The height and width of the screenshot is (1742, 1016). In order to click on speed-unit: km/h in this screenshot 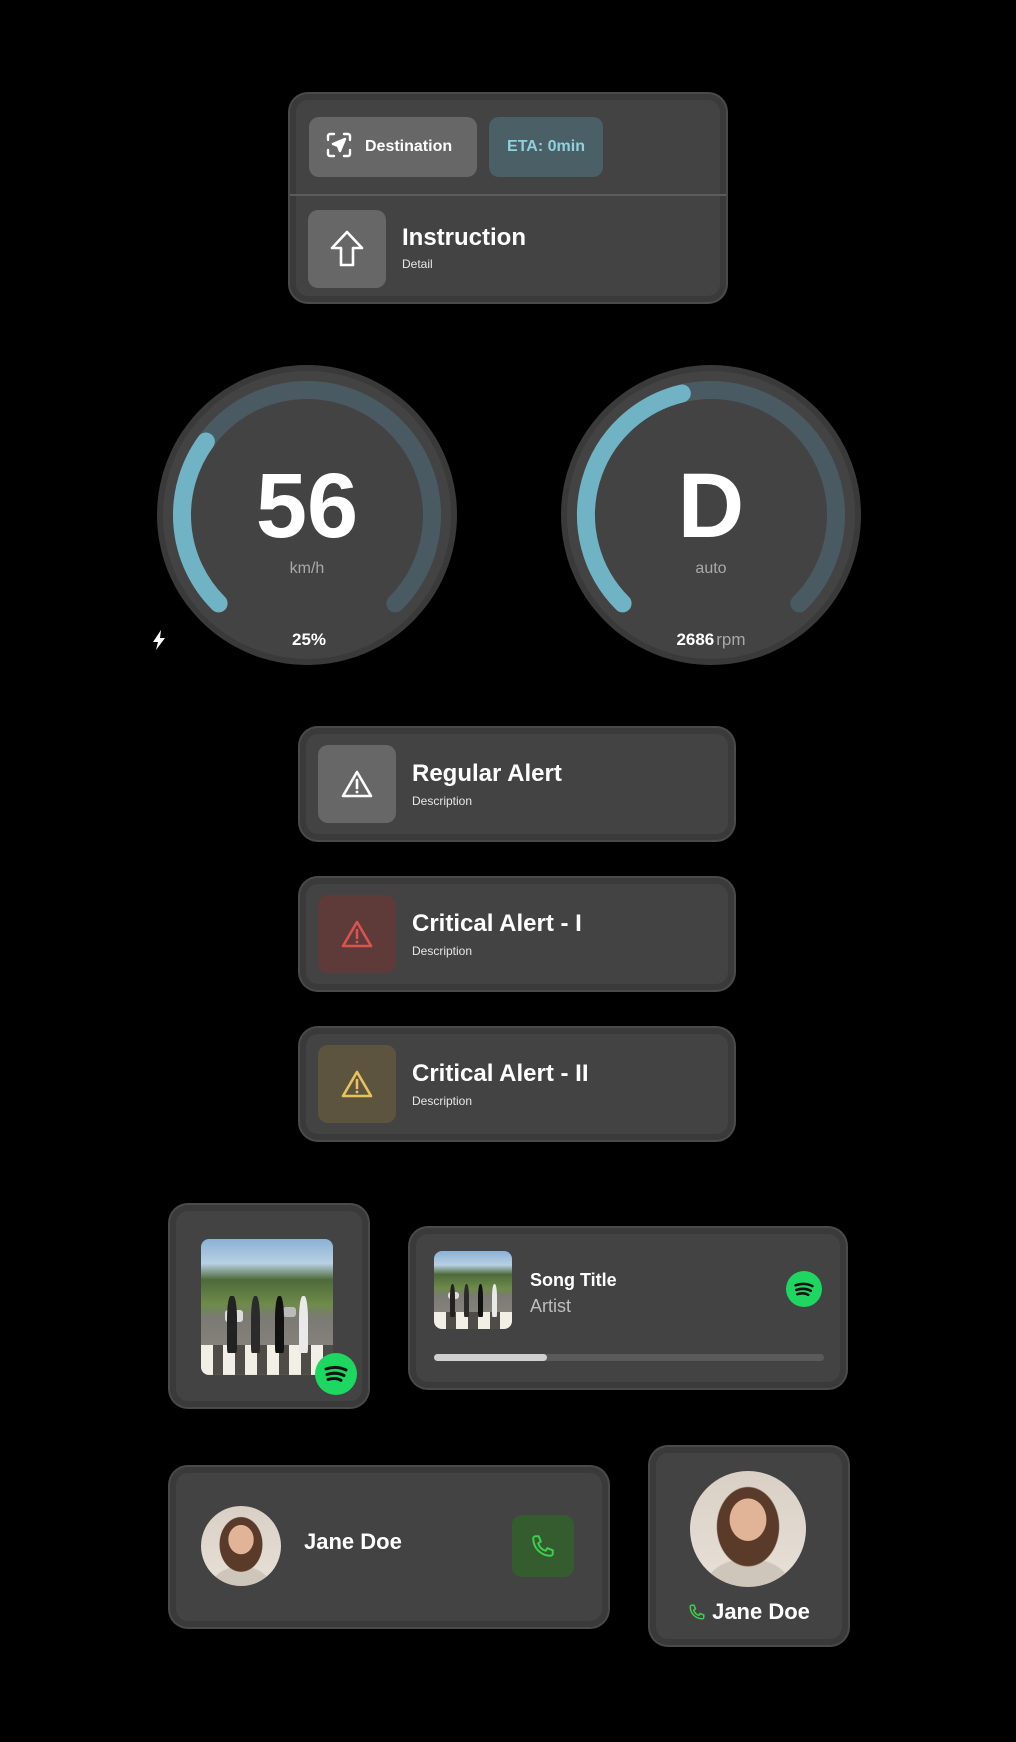, I will do `click(307, 568)`.